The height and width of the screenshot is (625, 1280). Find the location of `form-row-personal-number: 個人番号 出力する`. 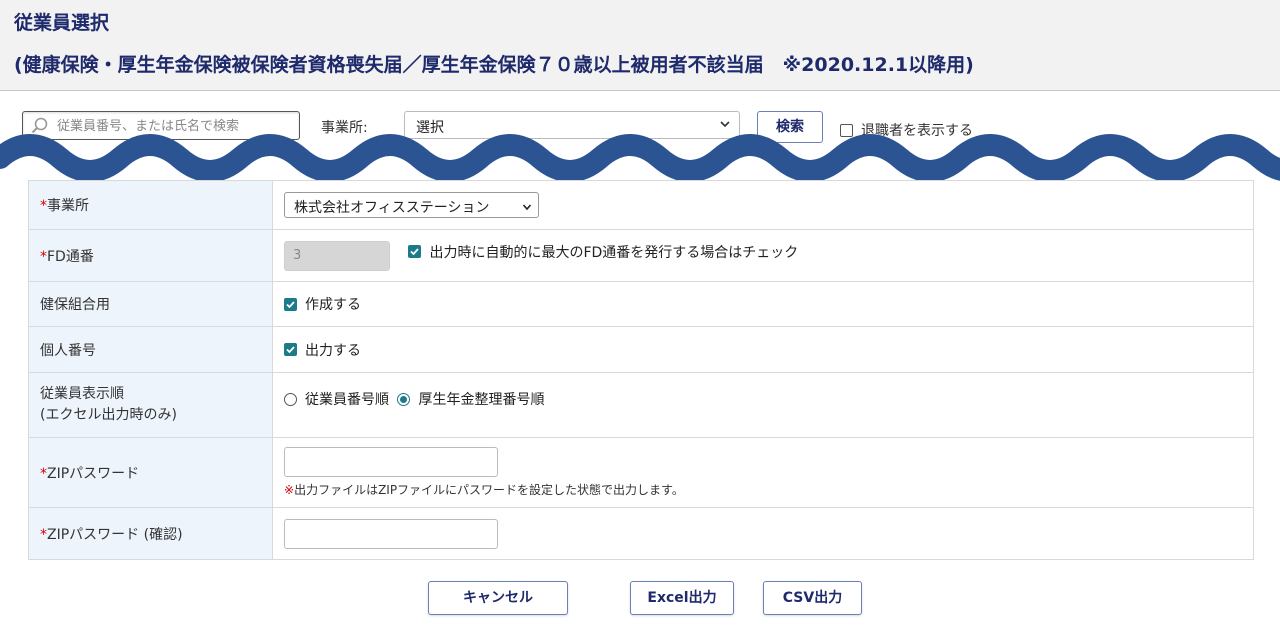

form-row-personal-number: 個人番号 出力する is located at coordinates (641, 349).